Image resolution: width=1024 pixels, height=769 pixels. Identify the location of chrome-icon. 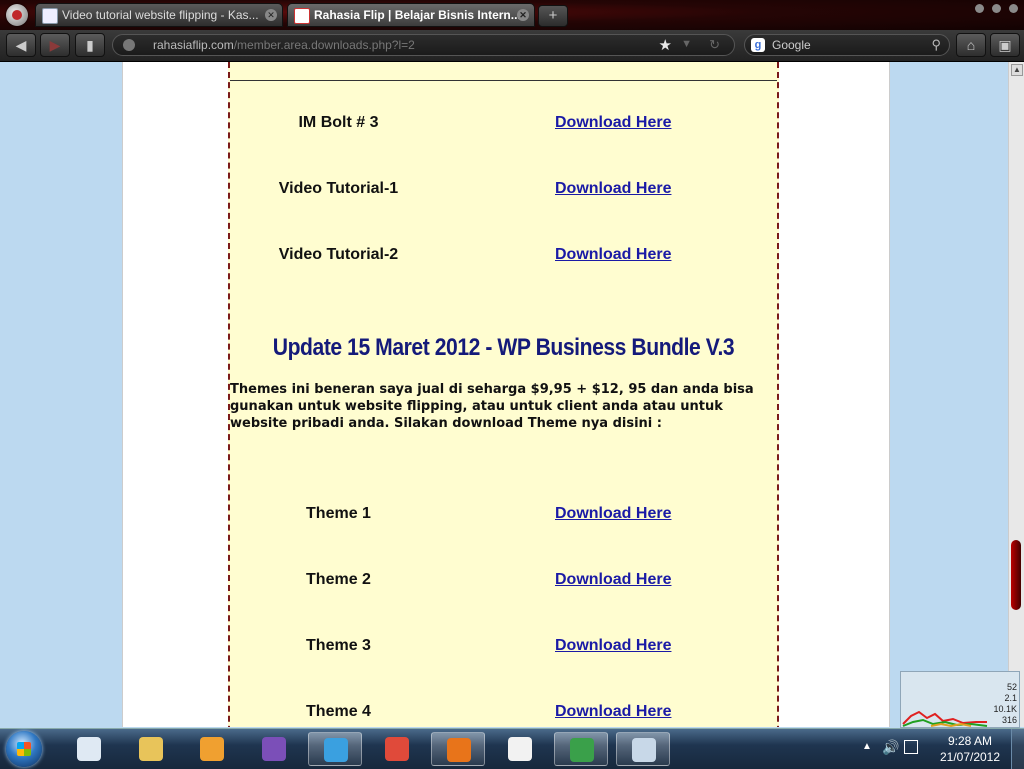
(397, 749).